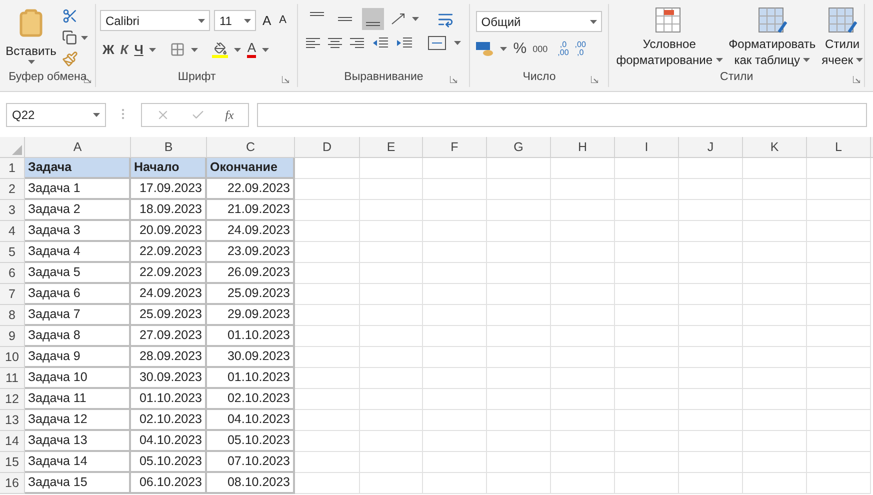 The width and height of the screenshot is (873, 495). I want to click on bold-button: Ж, so click(108, 50).